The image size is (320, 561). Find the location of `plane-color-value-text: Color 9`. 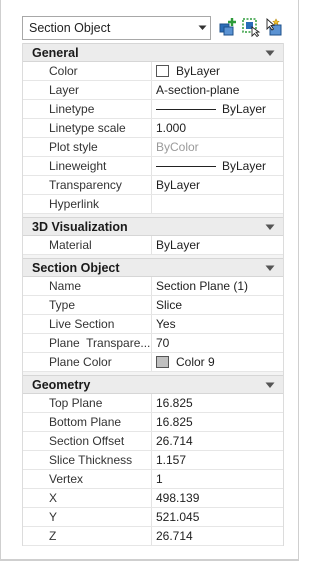

plane-color-value-text: Color 9 is located at coordinates (195, 362).